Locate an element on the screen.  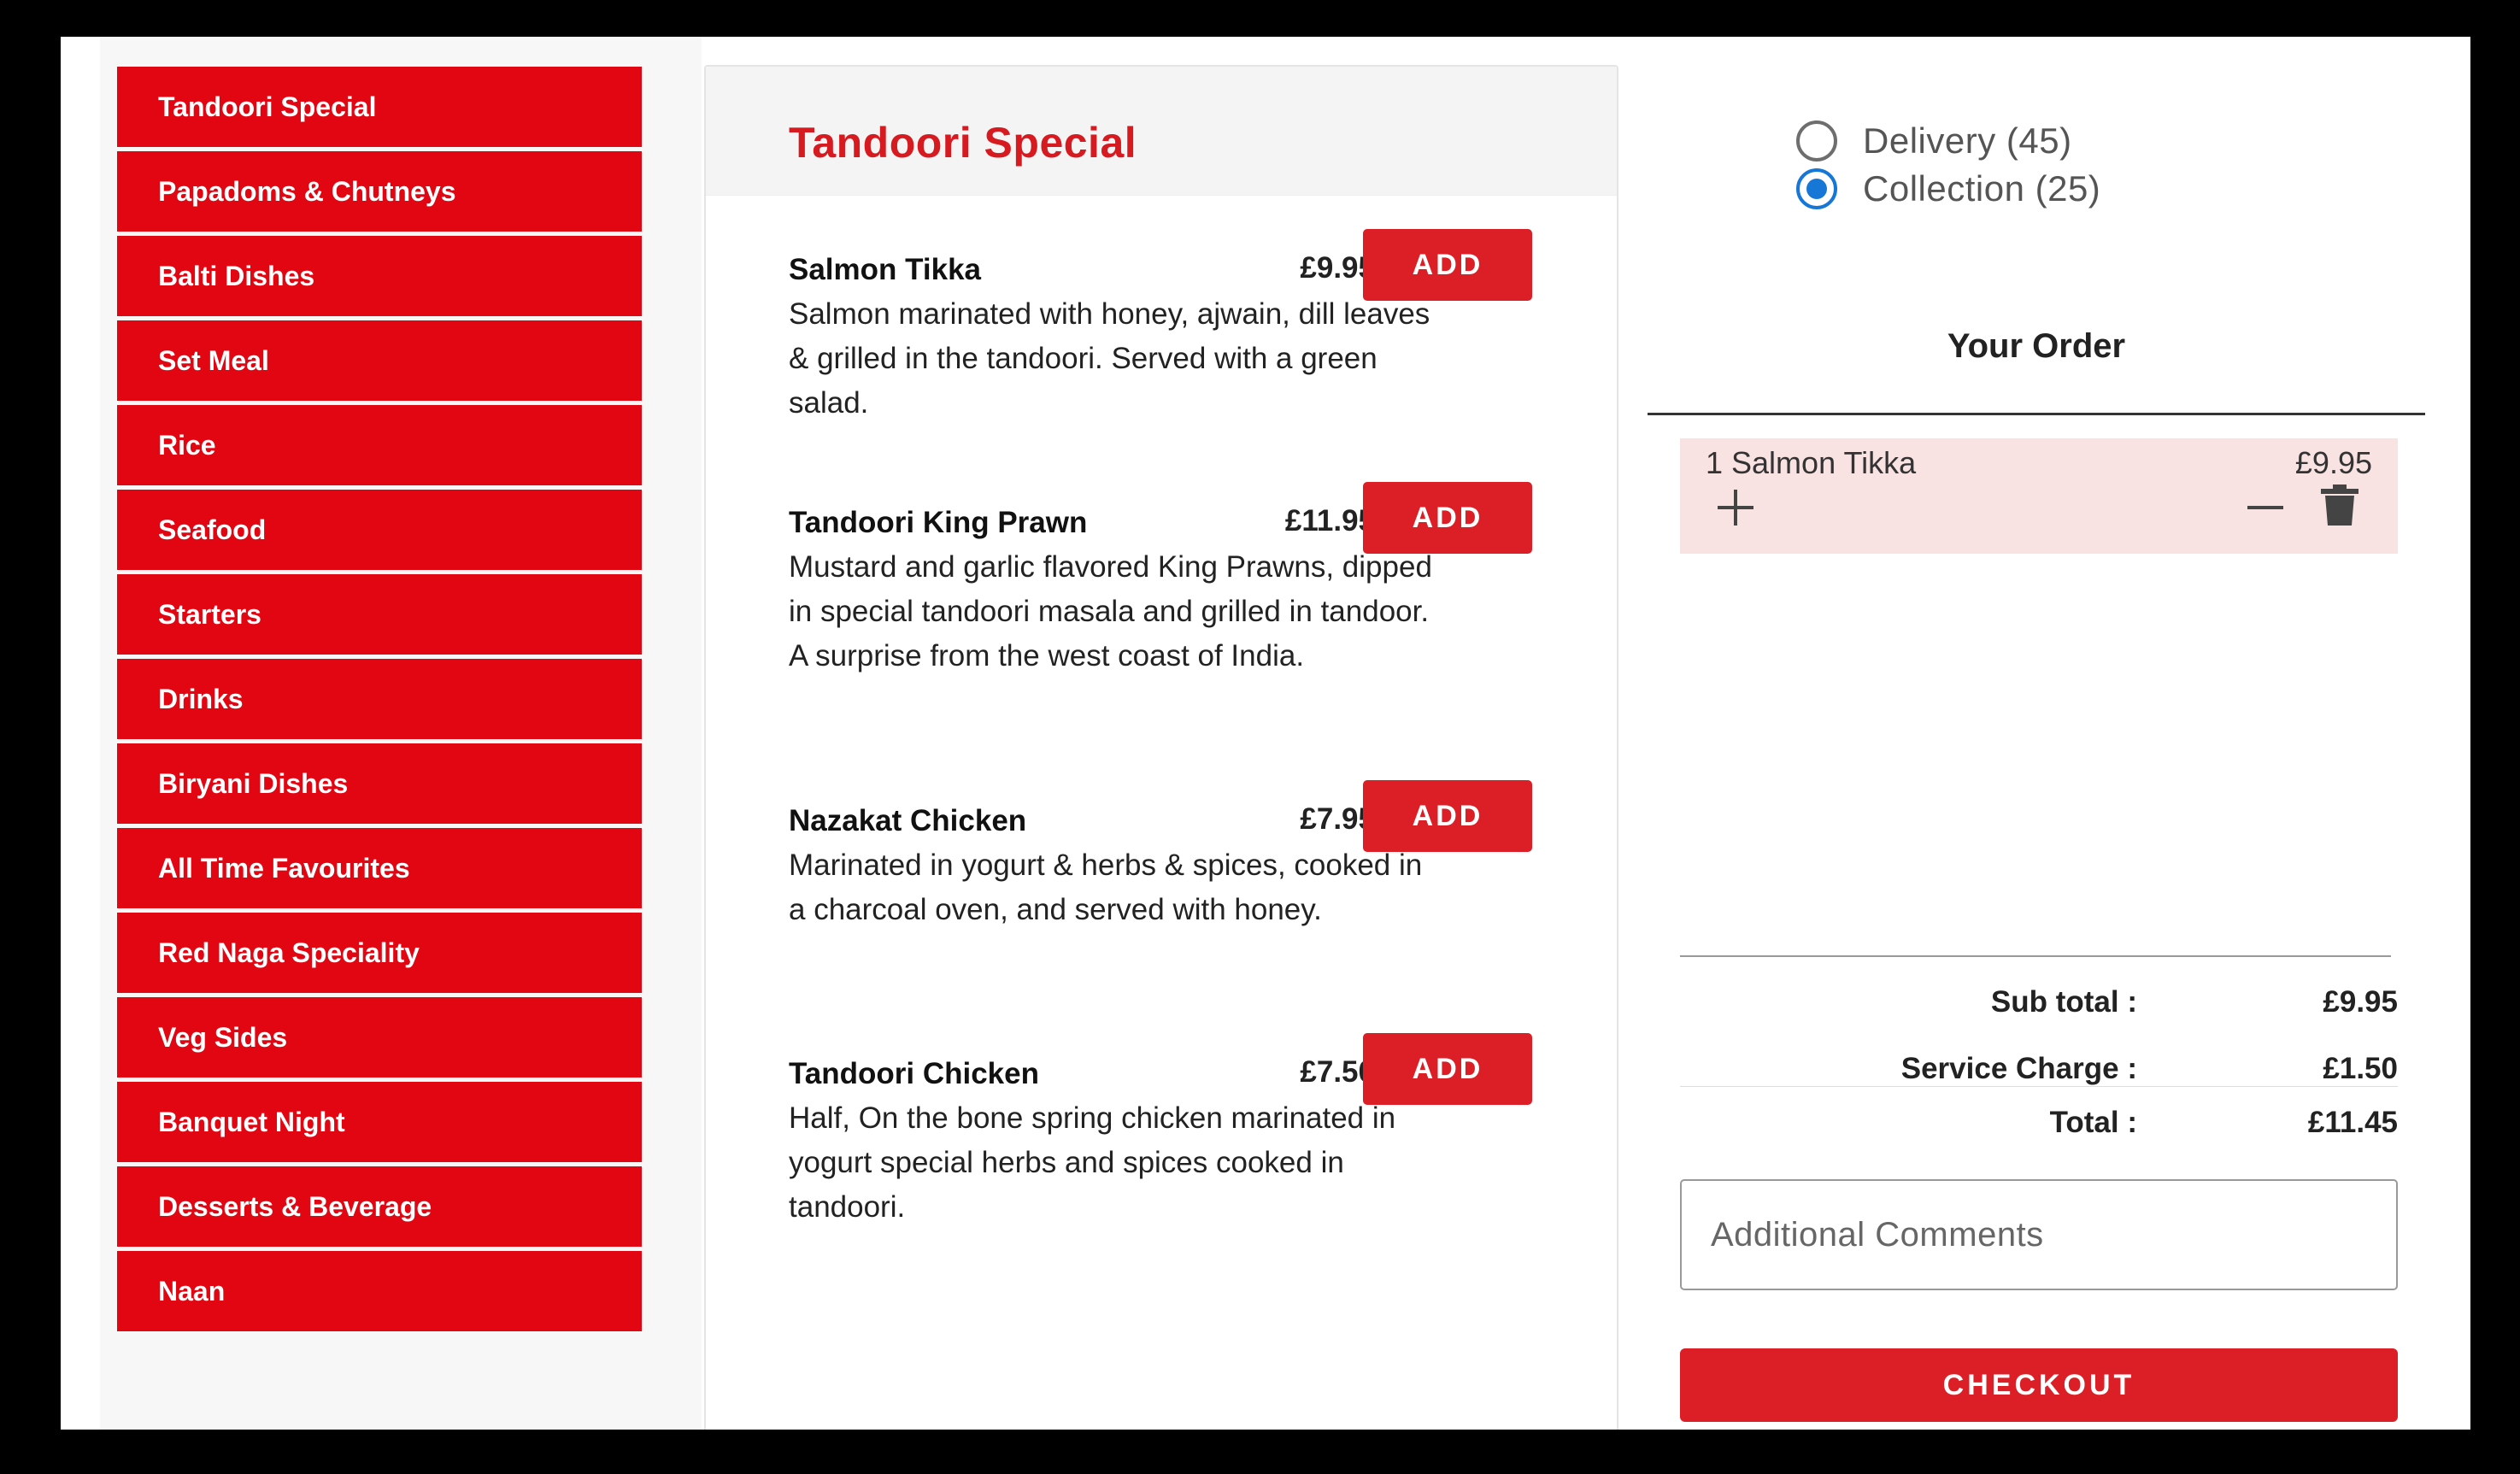
additional-comments-input is located at coordinates (2039, 1234).